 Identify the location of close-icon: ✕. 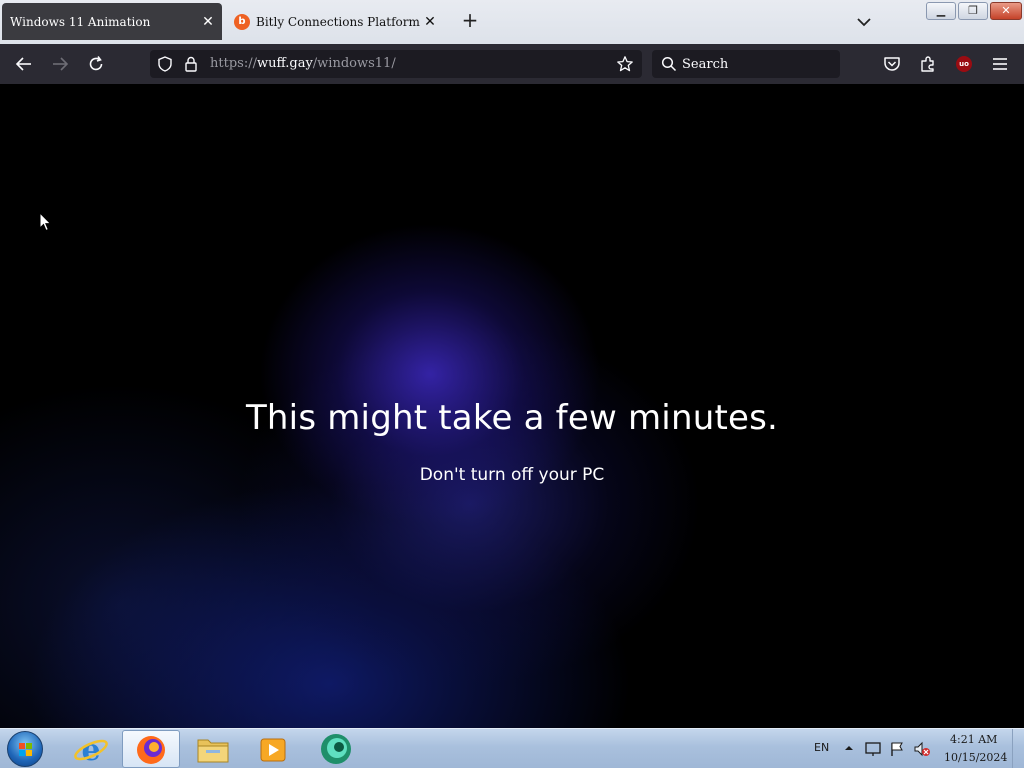
(1006, 10).